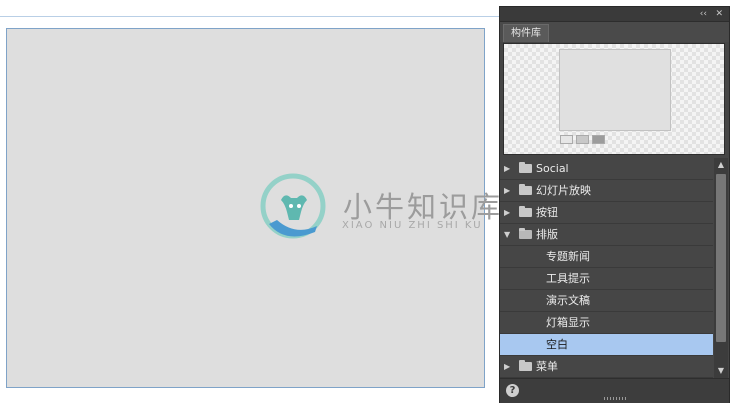 This screenshot has width=737, height=417. What do you see at coordinates (614, 390) in the screenshot?
I see `panel-status-bar: ?` at bounding box center [614, 390].